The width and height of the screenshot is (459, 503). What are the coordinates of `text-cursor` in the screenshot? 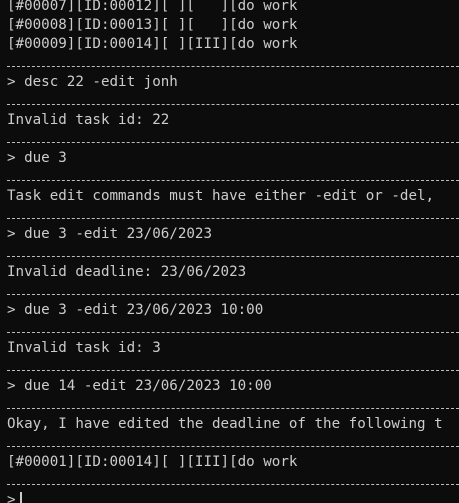 It's located at (20, 497).